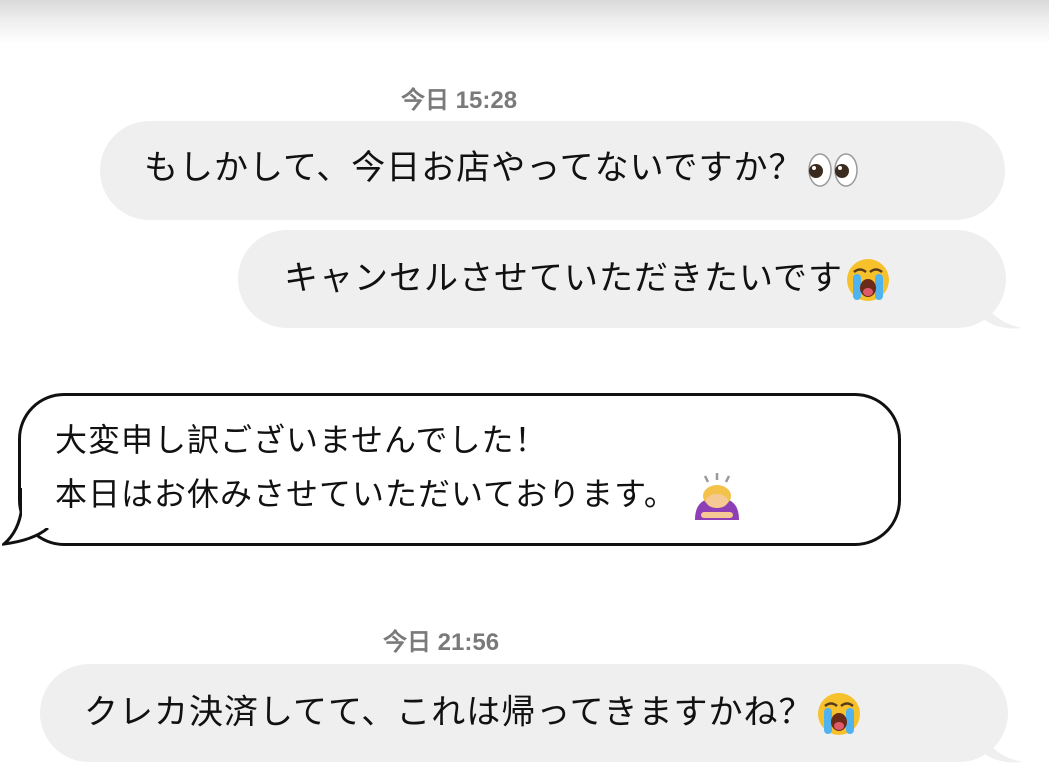 This screenshot has height=777, width=1049. What do you see at coordinates (399, 495) in the screenshot?
I see `reply-line-2: 本日はお休みさせていただいております。` at bounding box center [399, 495].